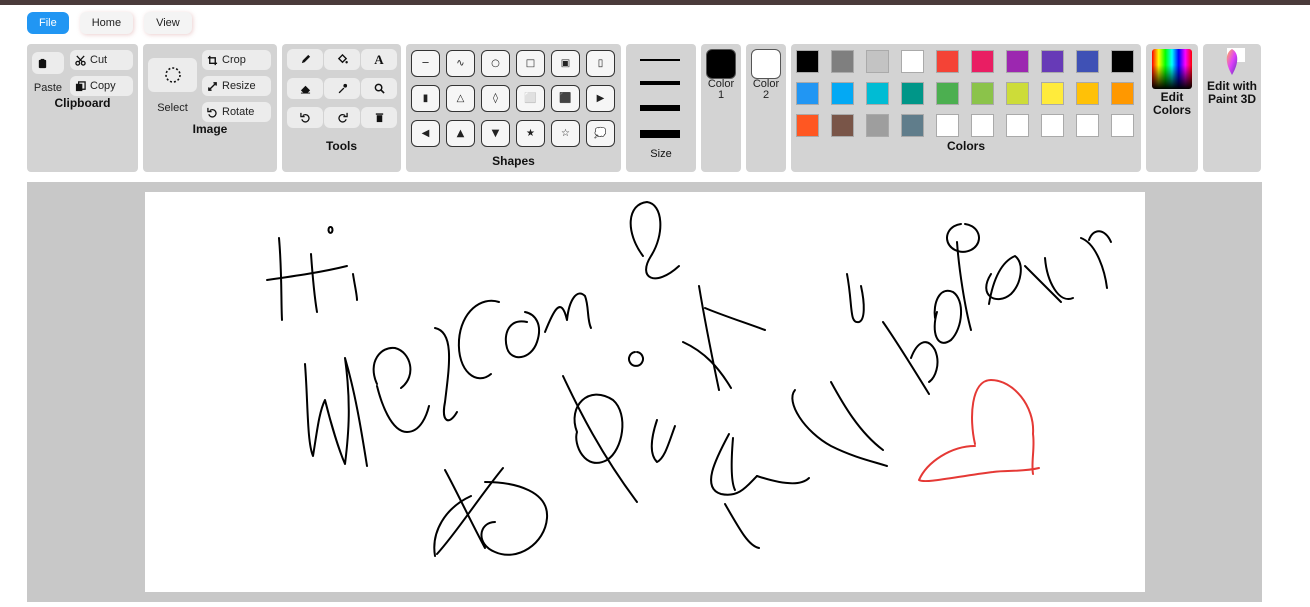 Image resolution: width=1310 pixels, height=607 pixels. Describe the element at coordinates (80, 85) in the screenshot. I see `copy-icon` at that location.